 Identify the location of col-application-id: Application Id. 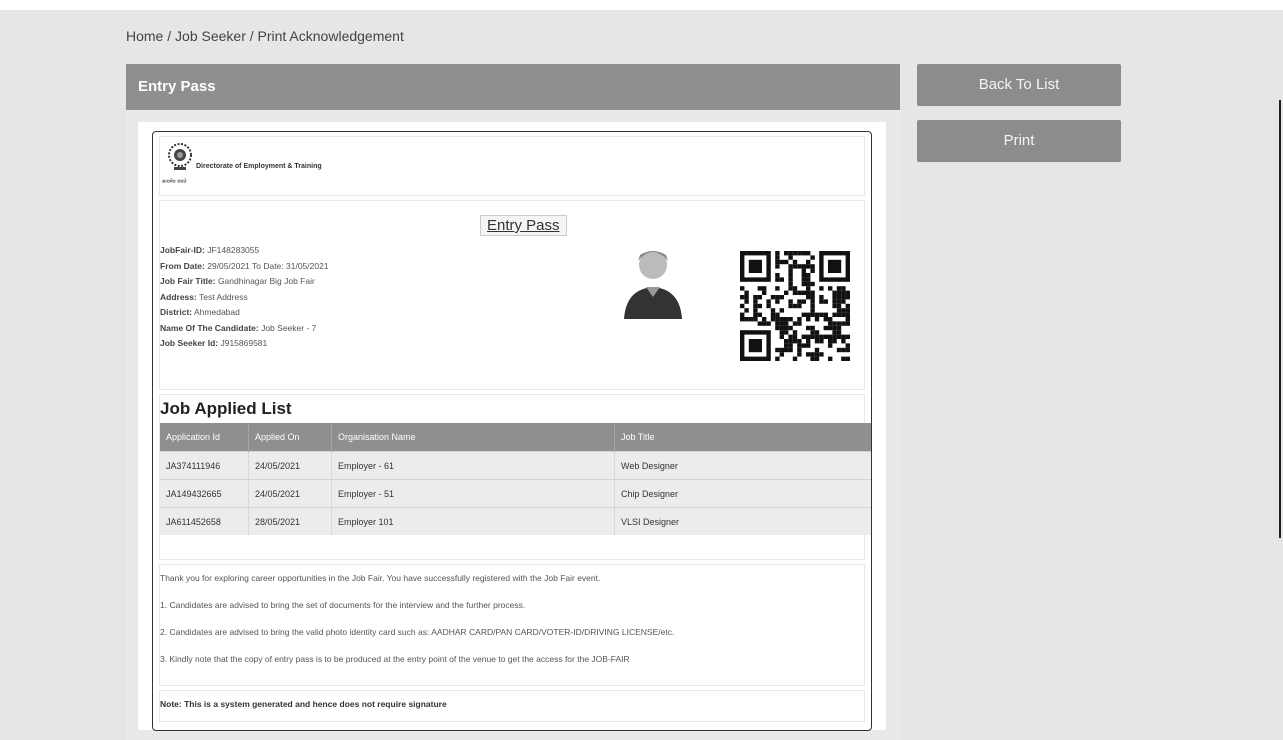
(204, 437).